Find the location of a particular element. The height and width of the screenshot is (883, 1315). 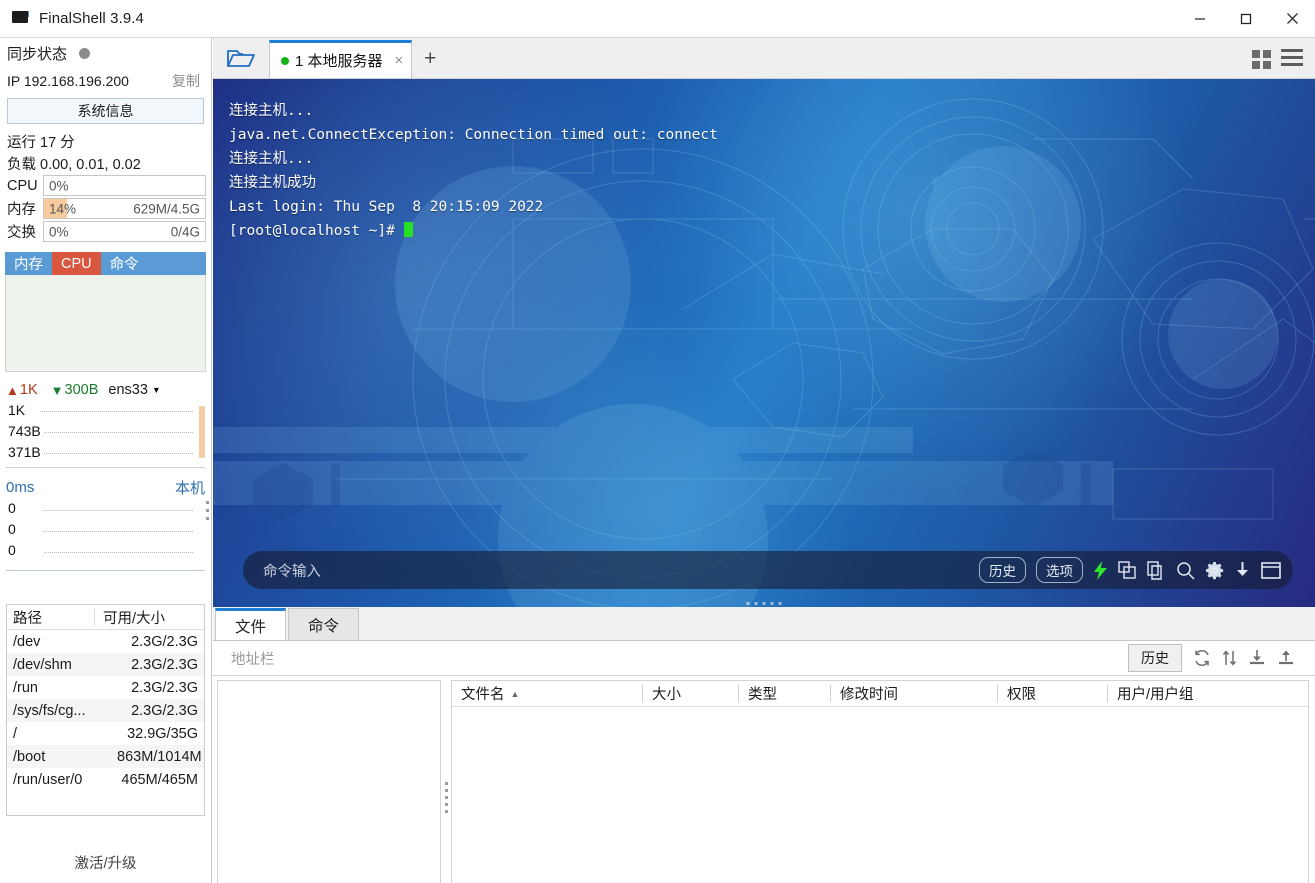

ping-host-label: 本机 is located at coordinates (190, 487).